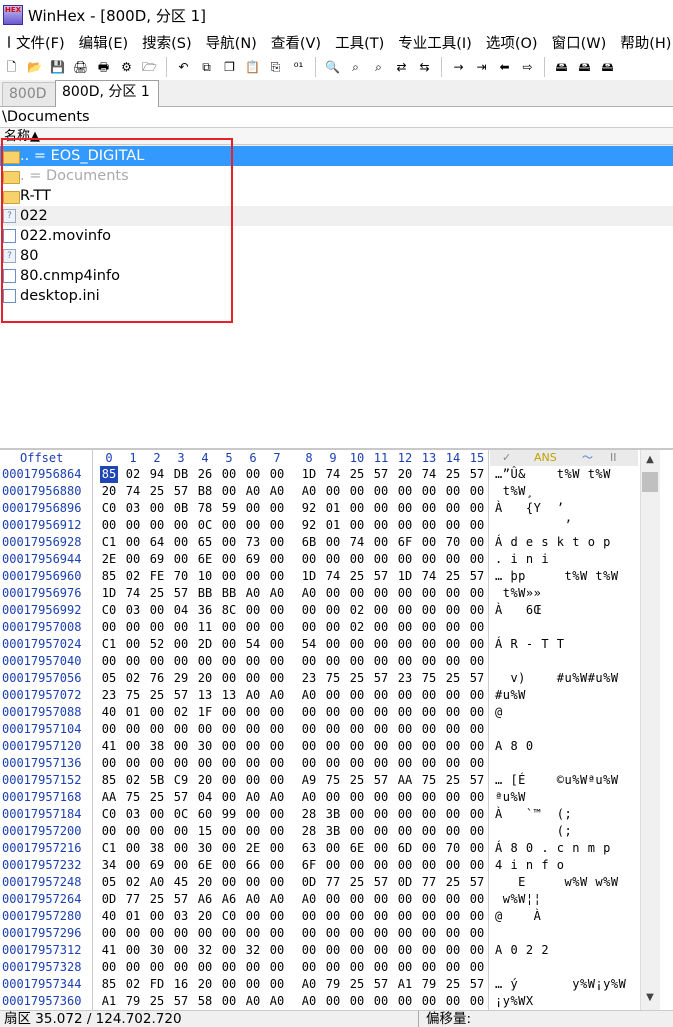  Describe the element at coordinates (109, 474) in the screenshot. I see `cursor-byte: 85` at that location.